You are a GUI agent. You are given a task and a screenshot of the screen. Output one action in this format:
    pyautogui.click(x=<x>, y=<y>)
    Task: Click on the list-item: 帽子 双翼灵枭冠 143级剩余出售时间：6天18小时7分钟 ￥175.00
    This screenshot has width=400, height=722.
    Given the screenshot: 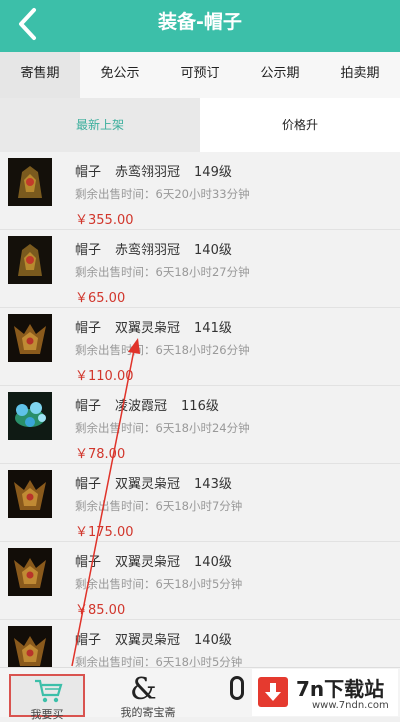 What is the action you would take?
    pyautogui.click(x=200, y=503)
    